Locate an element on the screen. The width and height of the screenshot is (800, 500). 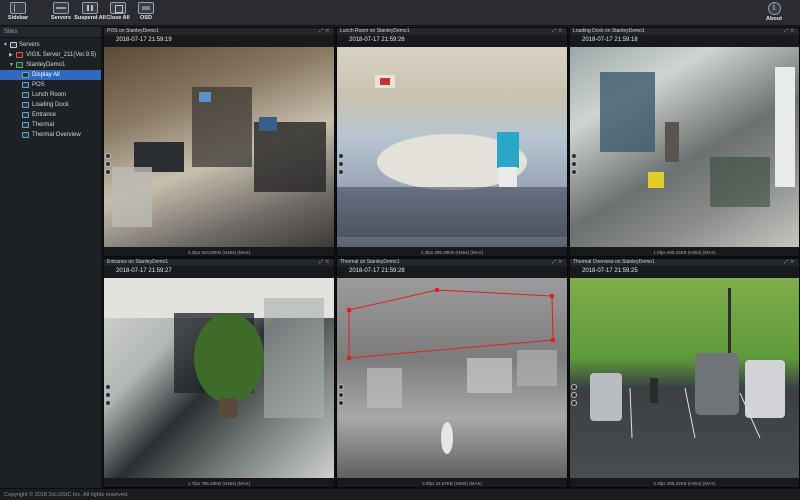
about-button-label: About is located at coordinates (774, 19).